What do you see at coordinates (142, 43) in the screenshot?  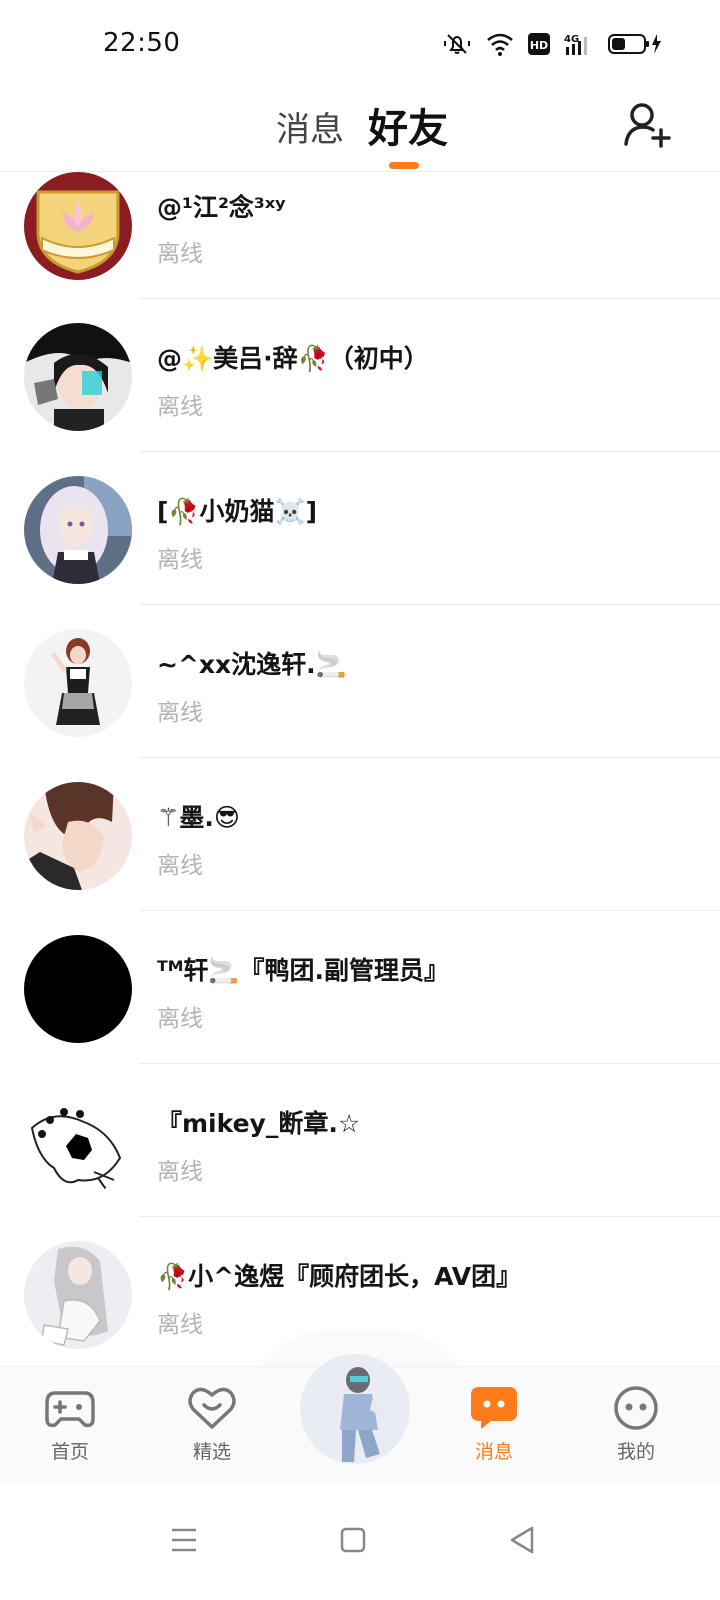 I see `status-time: 22:50` at bounding box center [142, 43].